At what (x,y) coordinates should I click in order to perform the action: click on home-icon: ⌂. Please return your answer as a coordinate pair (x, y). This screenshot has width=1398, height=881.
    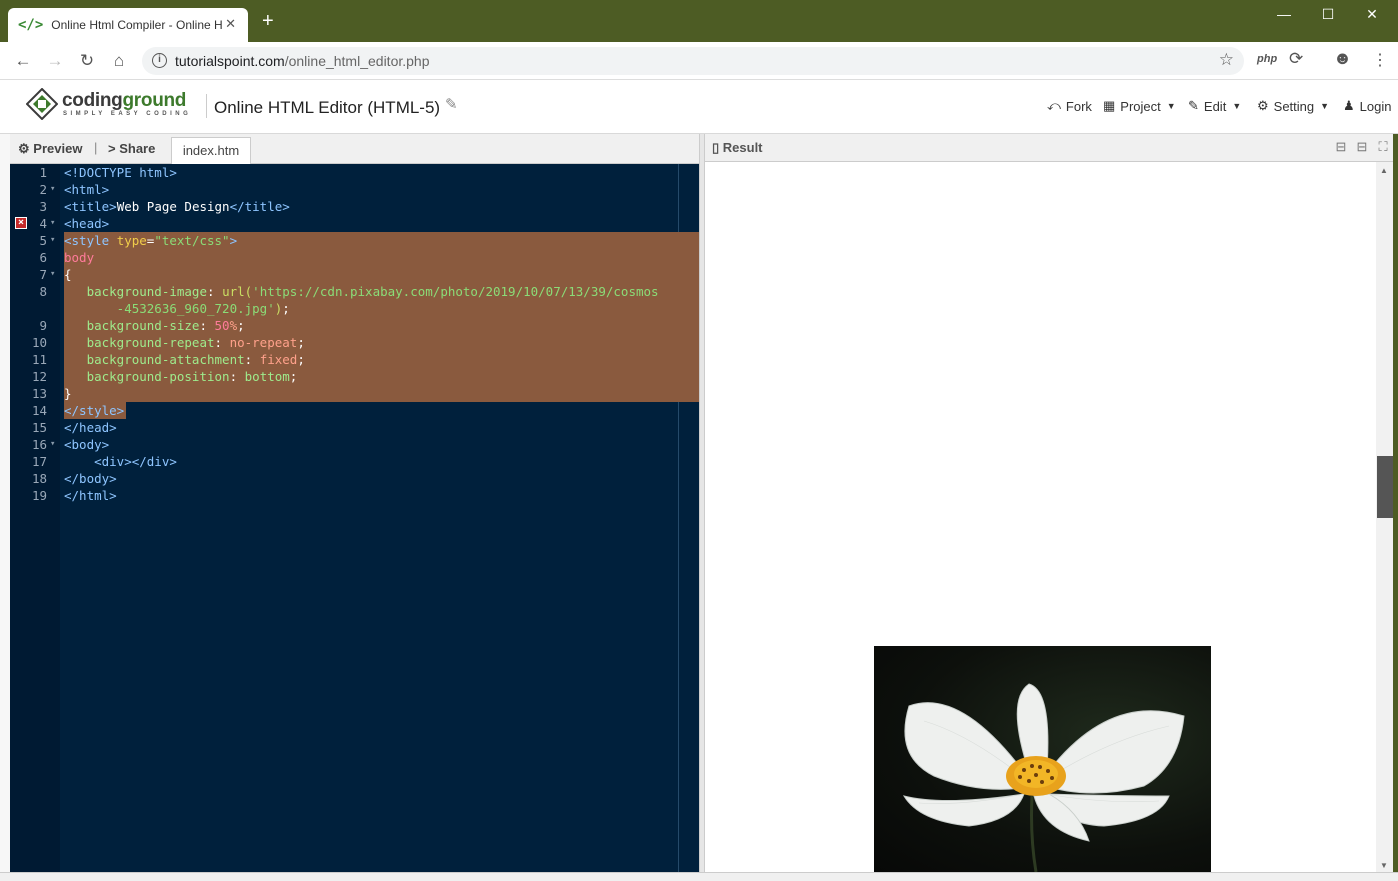
    Looking at the image, I should click on (119, 61).